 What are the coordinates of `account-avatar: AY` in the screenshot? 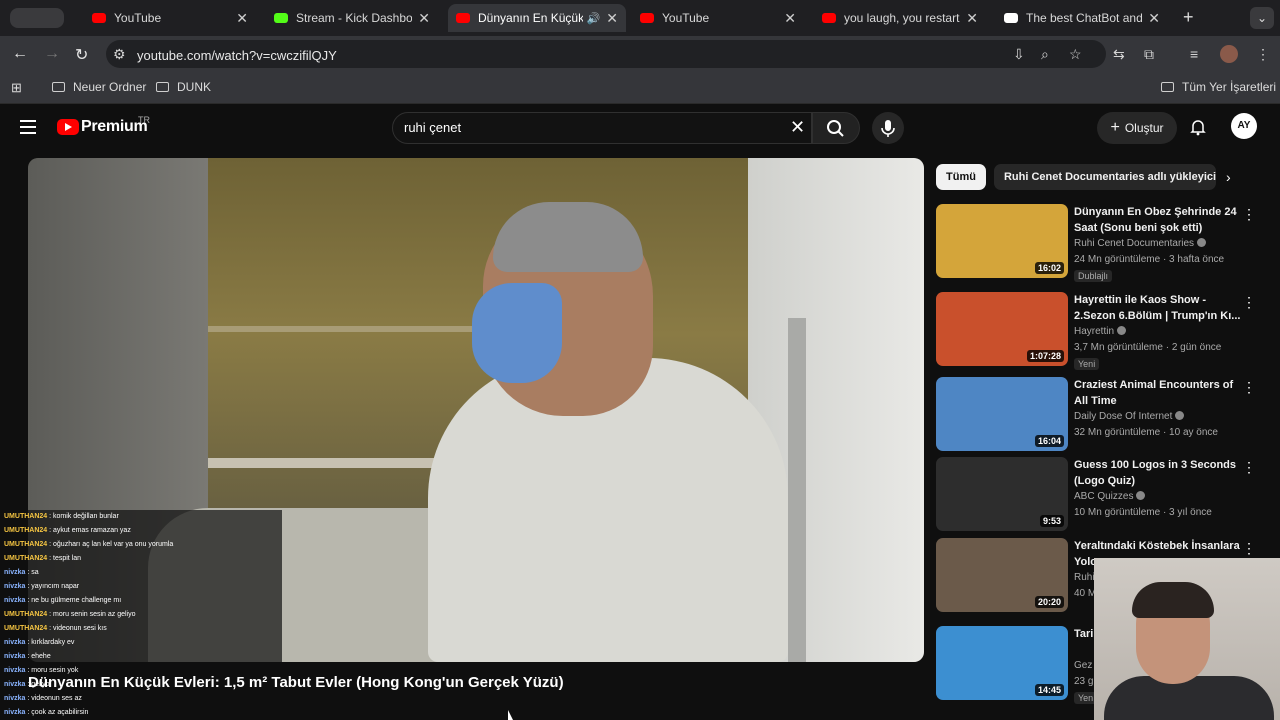 It's located at (1244, 126).